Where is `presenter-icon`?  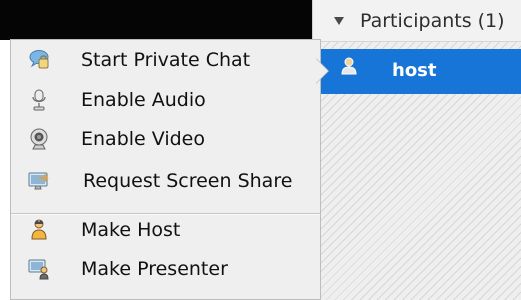
presenter-icon is located at coordinates (39, 269).